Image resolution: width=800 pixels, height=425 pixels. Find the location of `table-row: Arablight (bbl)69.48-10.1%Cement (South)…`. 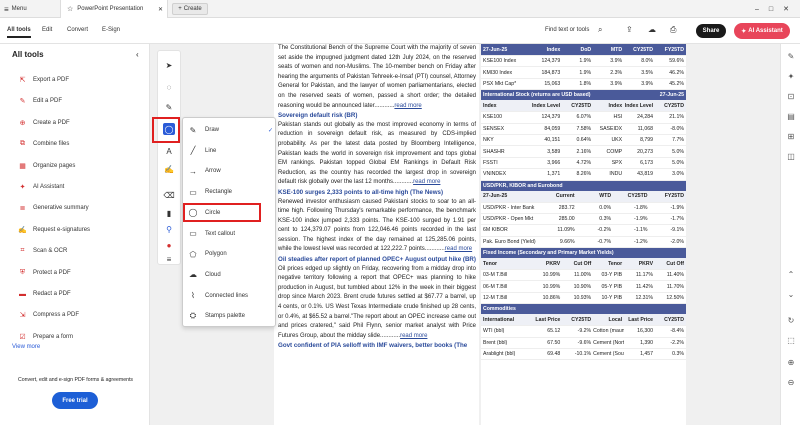

table-row: Arablight (bbl)69.48-10.1%Cement (South)… is located at coordinates (583, 355).